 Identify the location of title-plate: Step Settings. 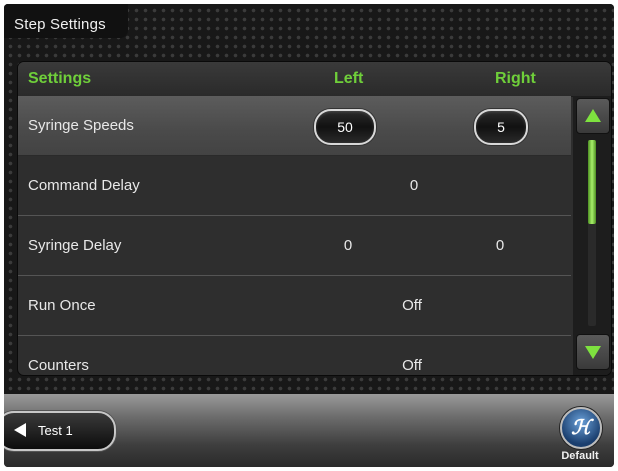
(66, 21).